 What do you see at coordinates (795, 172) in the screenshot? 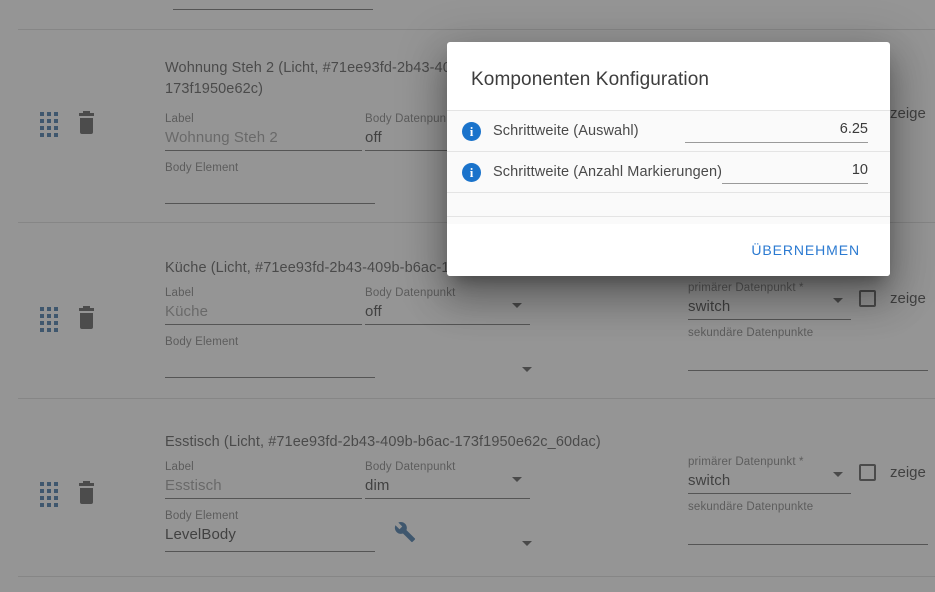
I see `step-size-marks-input: 10` at bounding box center [795, 172].